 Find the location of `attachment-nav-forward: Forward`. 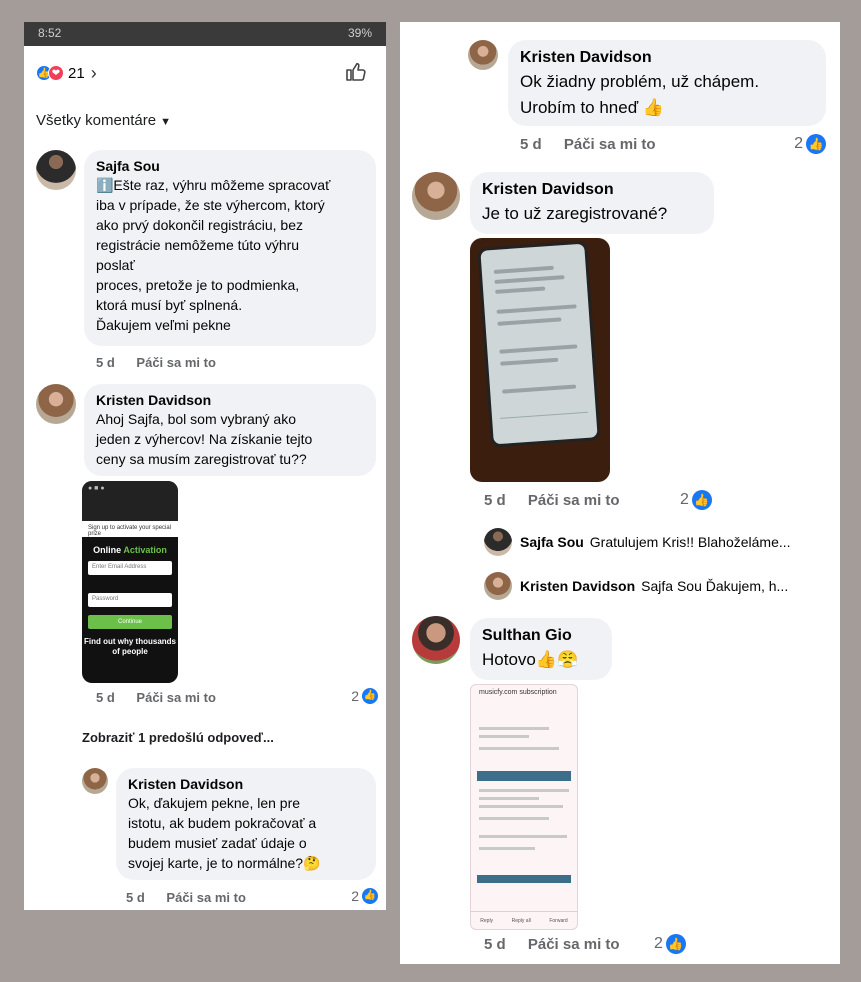

attachment-nav-forward: Forward is located at coordinates (558, 920).